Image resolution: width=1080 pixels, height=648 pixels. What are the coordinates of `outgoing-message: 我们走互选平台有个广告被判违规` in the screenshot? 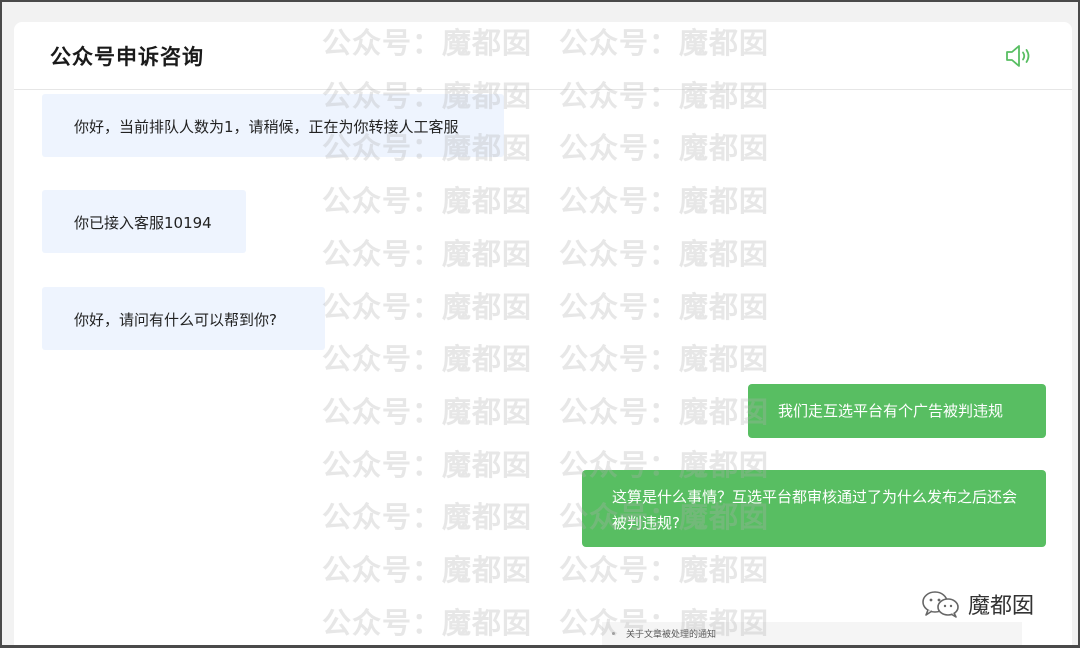 It's located at (897, 411).